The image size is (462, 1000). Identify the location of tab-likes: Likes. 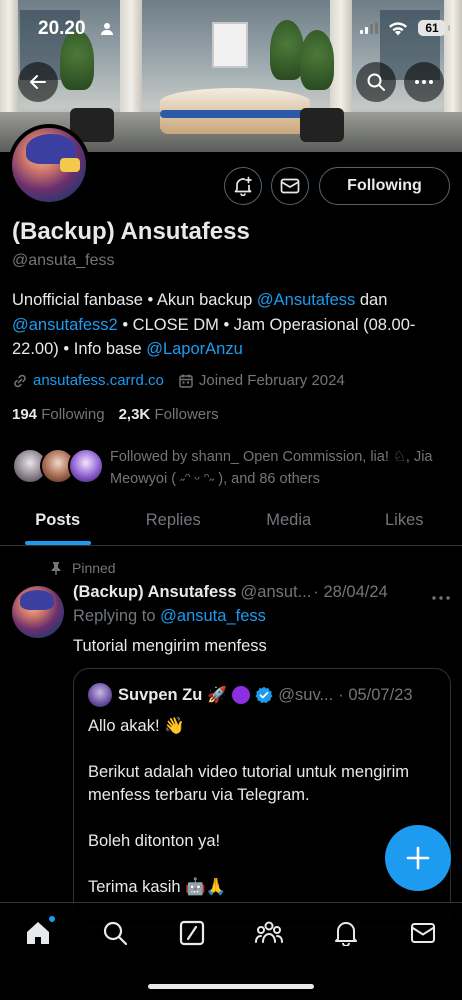
(404, 520).